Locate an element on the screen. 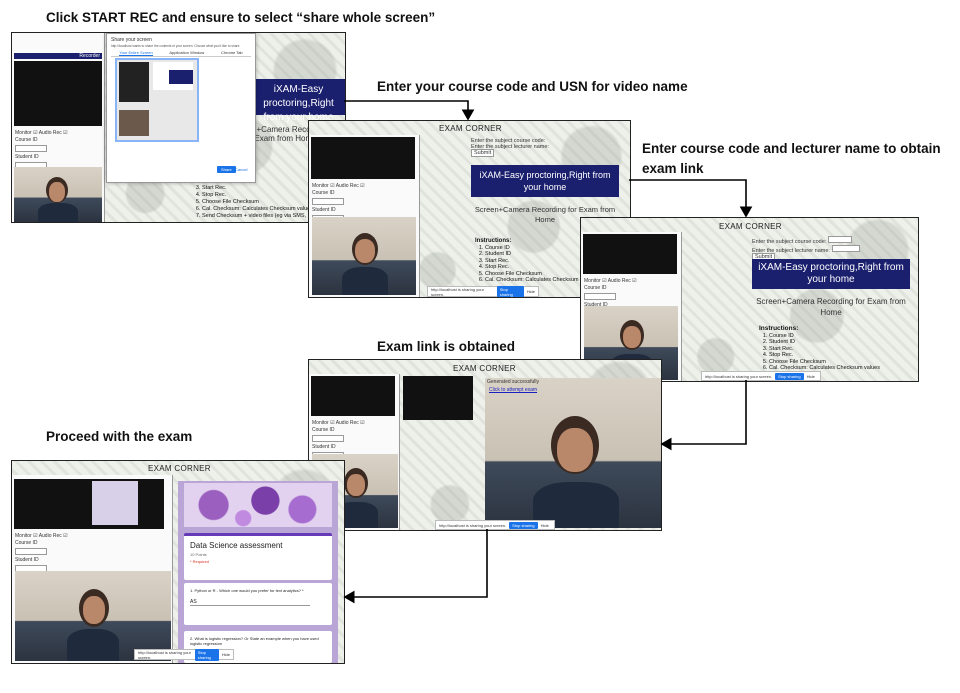 The width and height of the screenshot is (960, 693). arrow-step2-to-step3 is located at coordinates (691, 198).